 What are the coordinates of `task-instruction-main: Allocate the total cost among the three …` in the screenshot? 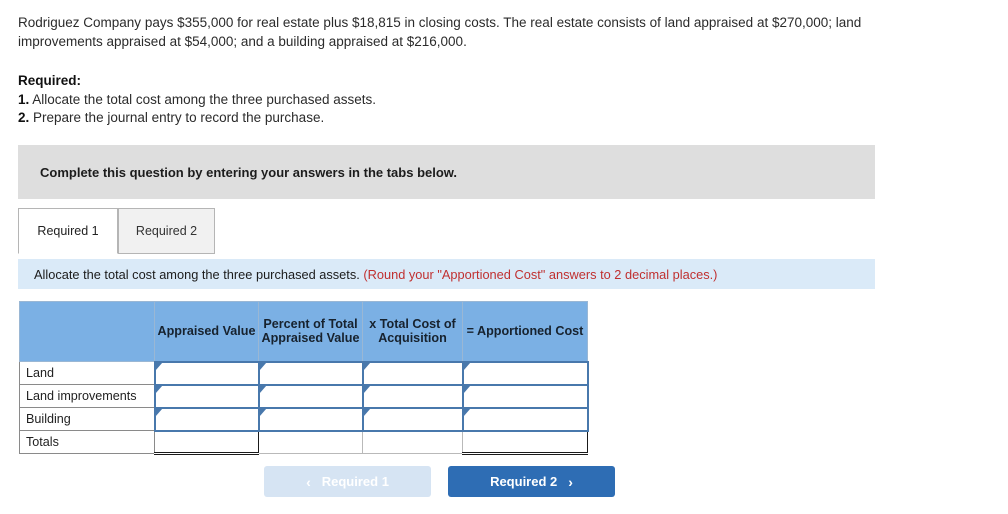 It's located at (197, 274).